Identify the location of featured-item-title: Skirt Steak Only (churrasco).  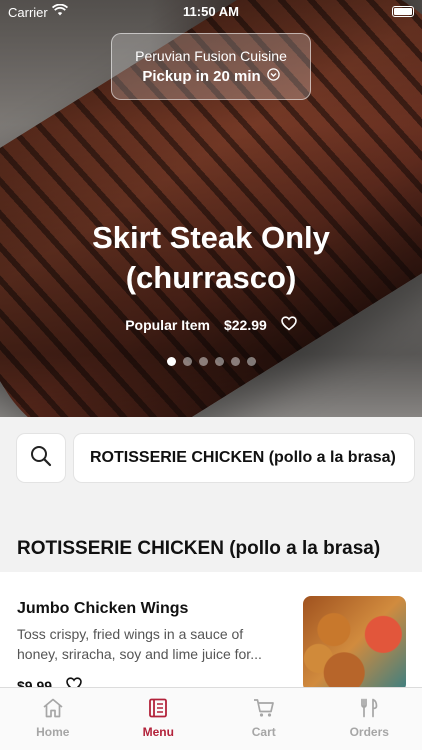
(211, 258).